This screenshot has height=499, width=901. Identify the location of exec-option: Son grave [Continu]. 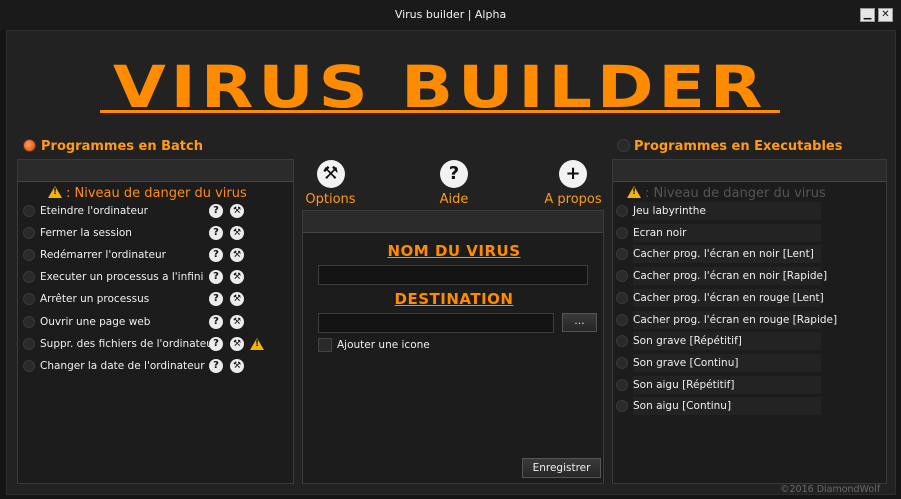
(721, 363).